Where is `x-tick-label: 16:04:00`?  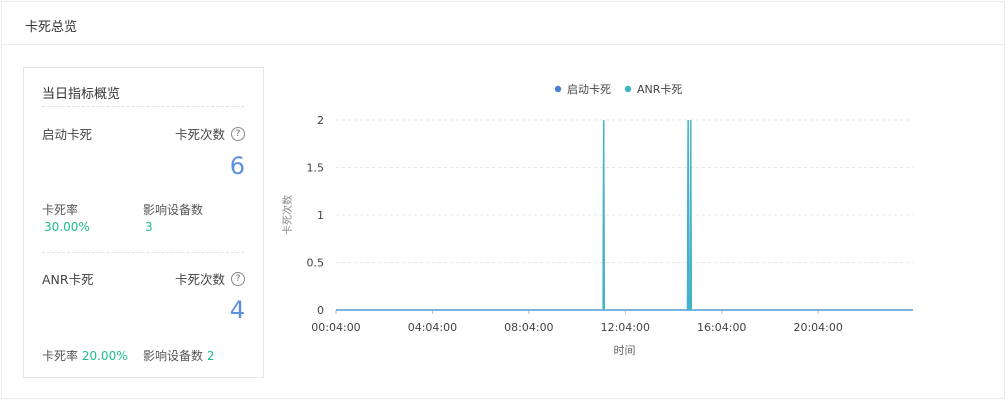 x-tick-label: 16:04:00 is located at coordinates (721, 327).